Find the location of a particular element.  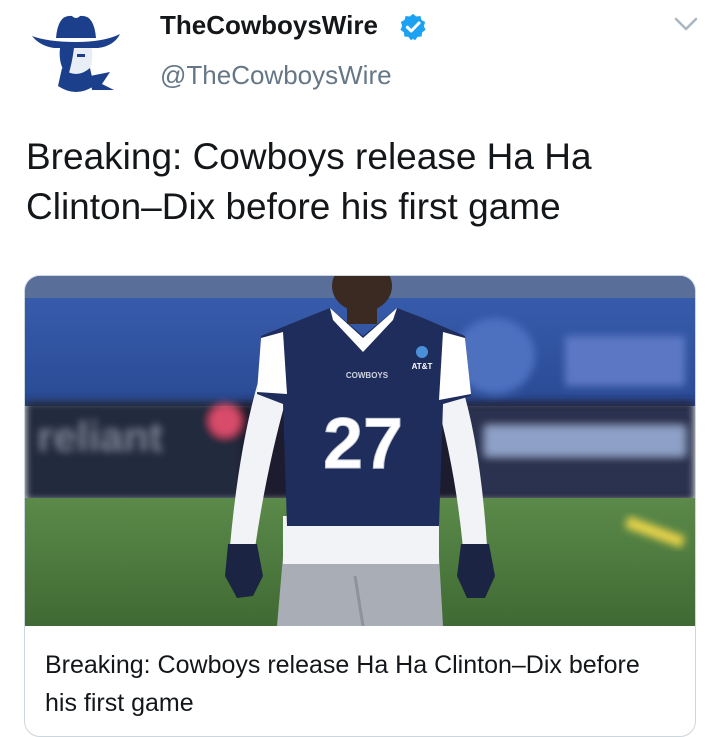

verified-badge-icon is located at coordinates (413, 27).